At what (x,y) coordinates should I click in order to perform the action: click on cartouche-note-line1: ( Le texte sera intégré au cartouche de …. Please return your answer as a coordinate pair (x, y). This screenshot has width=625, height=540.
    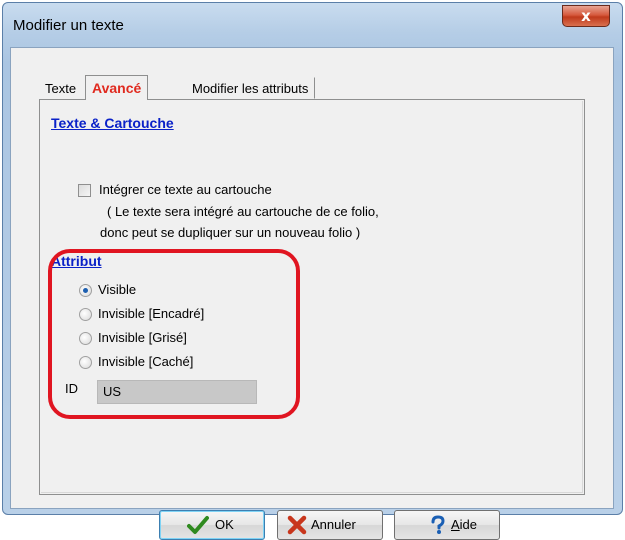
    Looking at the image, I should click on (243, 211).